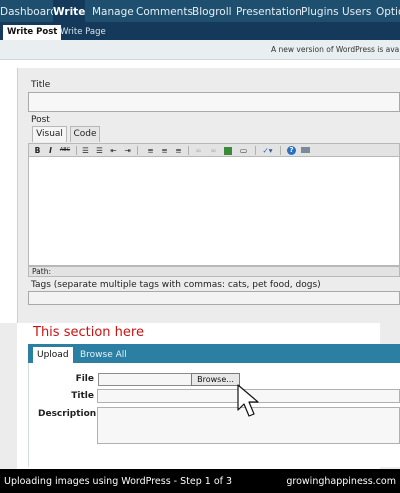 The image size is (400, 493). What do you see at coordinates (341, 481) in the screenshot?
I see `caption-site: growinghappiness.com` at bounding box center [341, 481].